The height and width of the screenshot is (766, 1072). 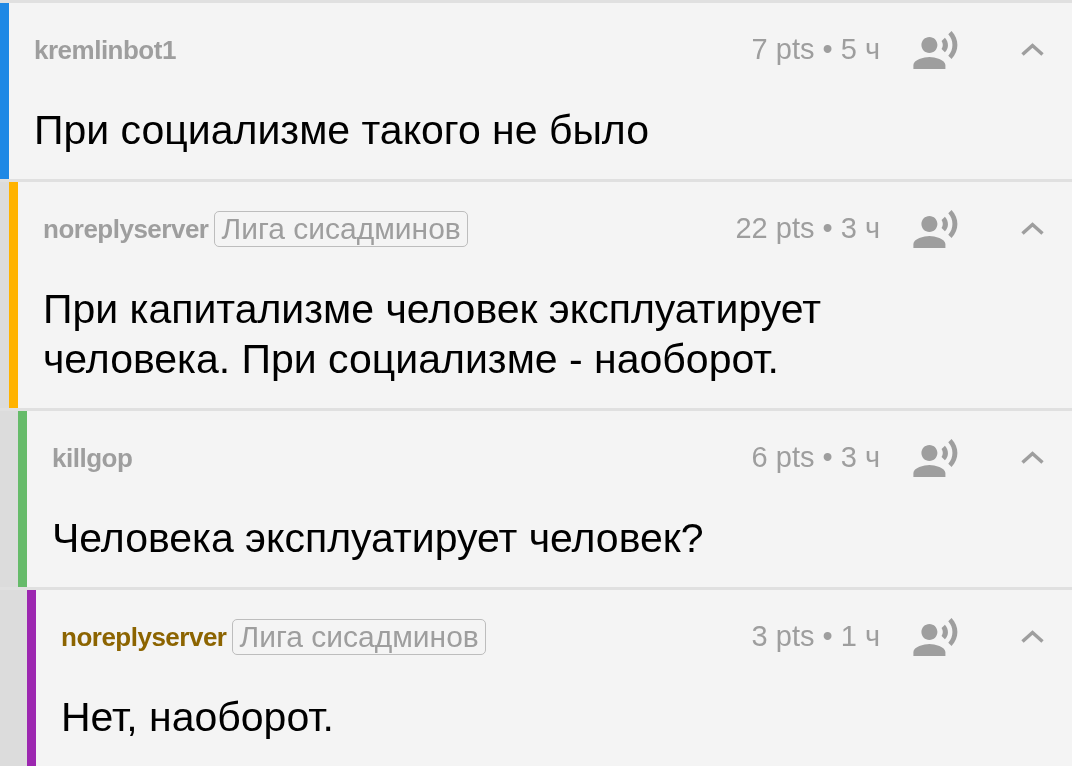 What do you see at coordinates (433, 334) in the screenshot?
I see `comment-body: При капитализме человек эксплуатирует человека. При социализме - наоборот.` at bounding box center [433, 334].